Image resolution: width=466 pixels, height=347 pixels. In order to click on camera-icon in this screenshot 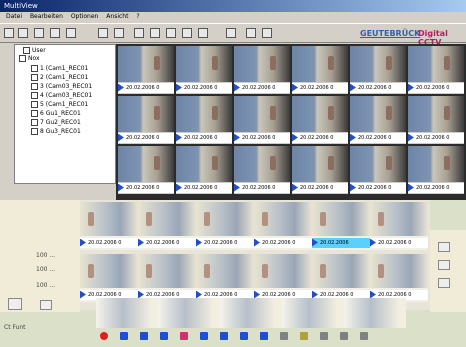, I will do `click(9, 33)`.